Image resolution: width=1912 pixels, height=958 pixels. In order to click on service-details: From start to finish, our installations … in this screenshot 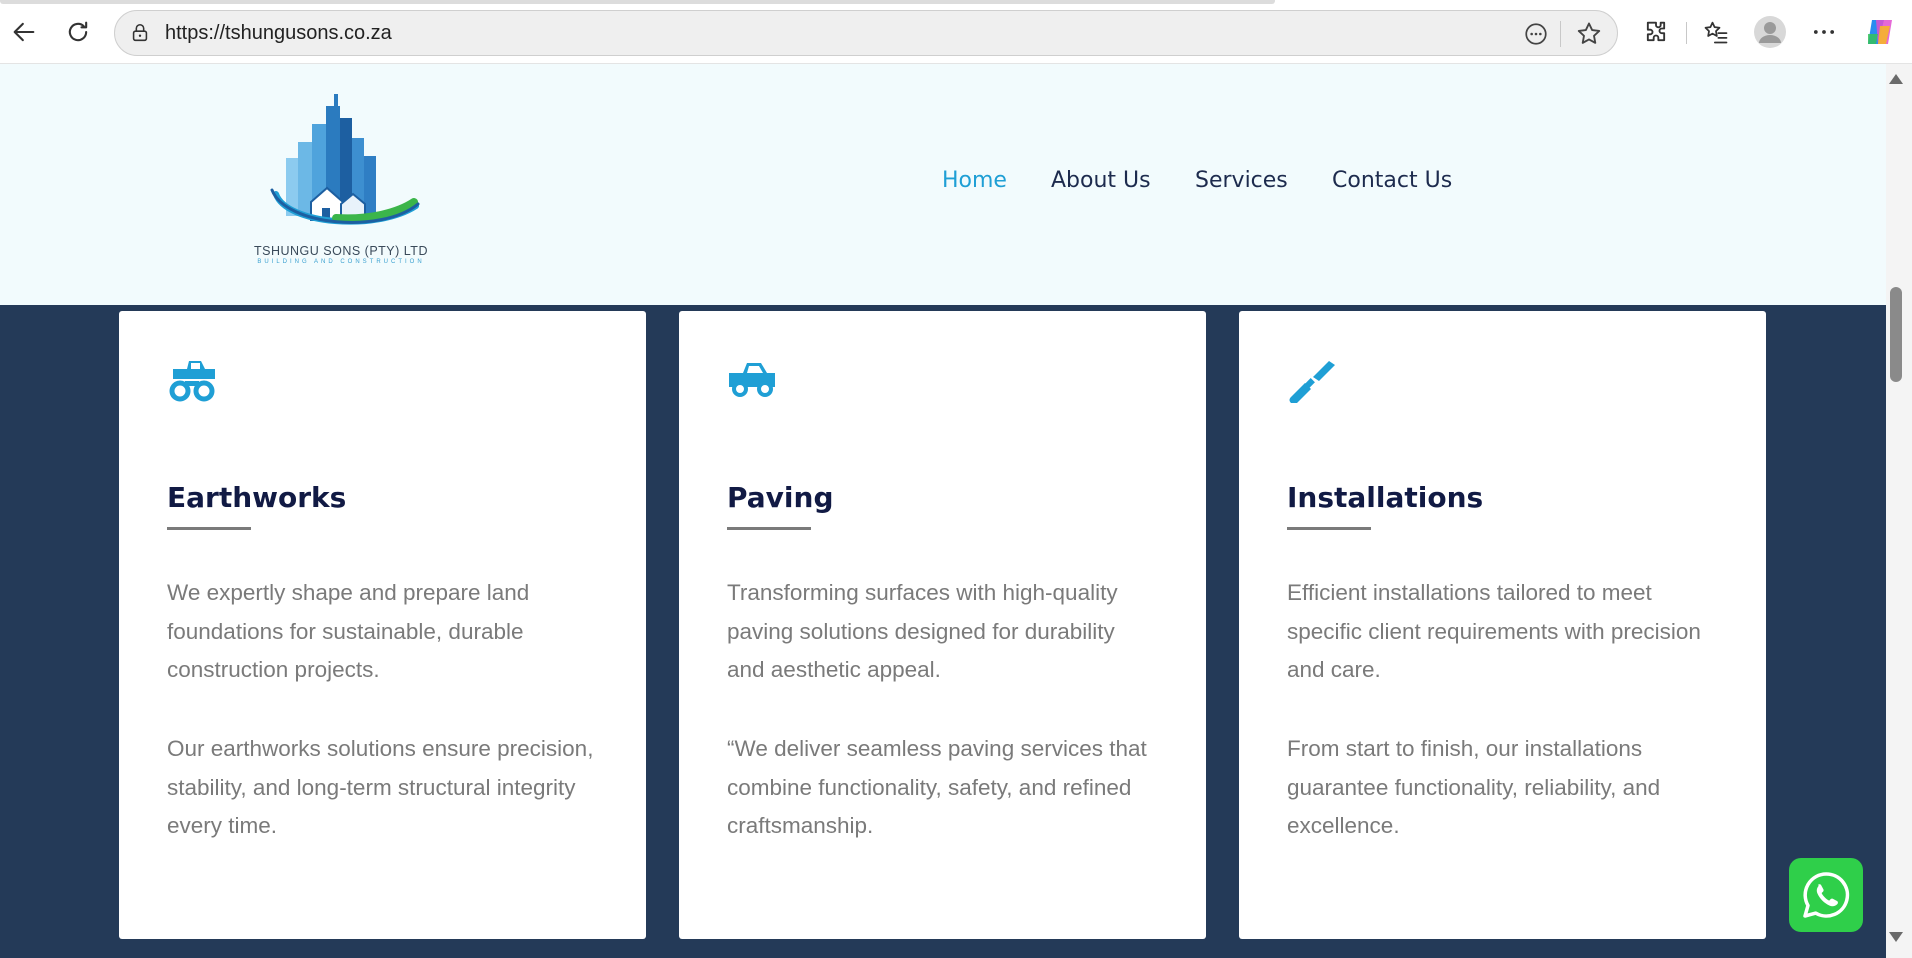, I will do `click(1474, 787)`.